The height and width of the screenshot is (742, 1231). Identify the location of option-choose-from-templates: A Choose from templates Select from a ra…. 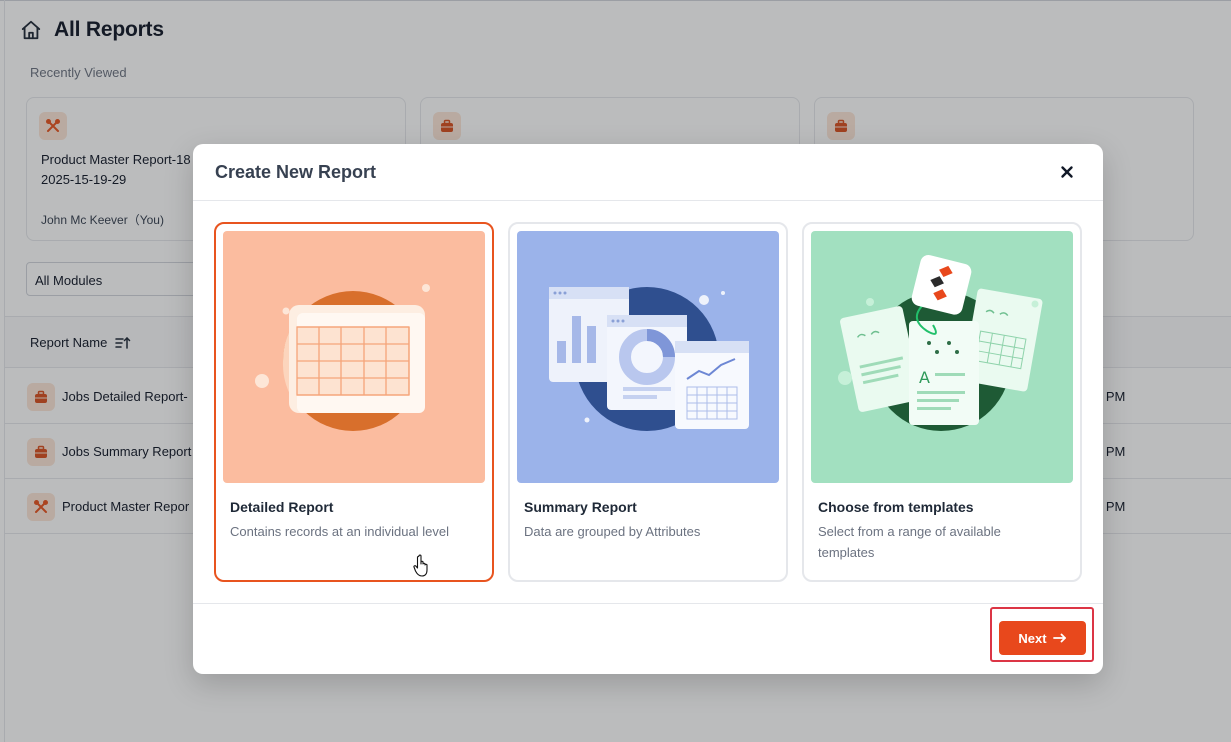
(942, 402).